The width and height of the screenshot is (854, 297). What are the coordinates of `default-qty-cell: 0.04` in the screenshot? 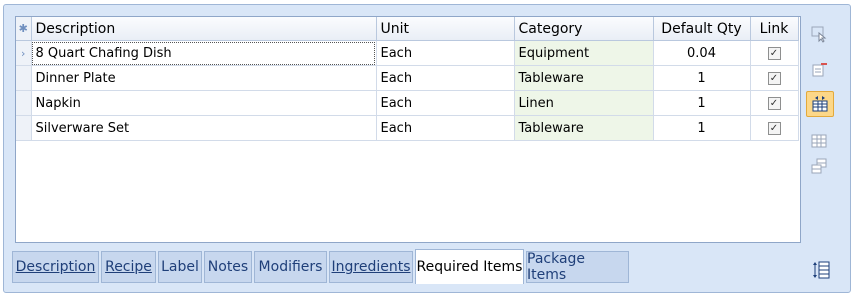 It's located at (702, 53).